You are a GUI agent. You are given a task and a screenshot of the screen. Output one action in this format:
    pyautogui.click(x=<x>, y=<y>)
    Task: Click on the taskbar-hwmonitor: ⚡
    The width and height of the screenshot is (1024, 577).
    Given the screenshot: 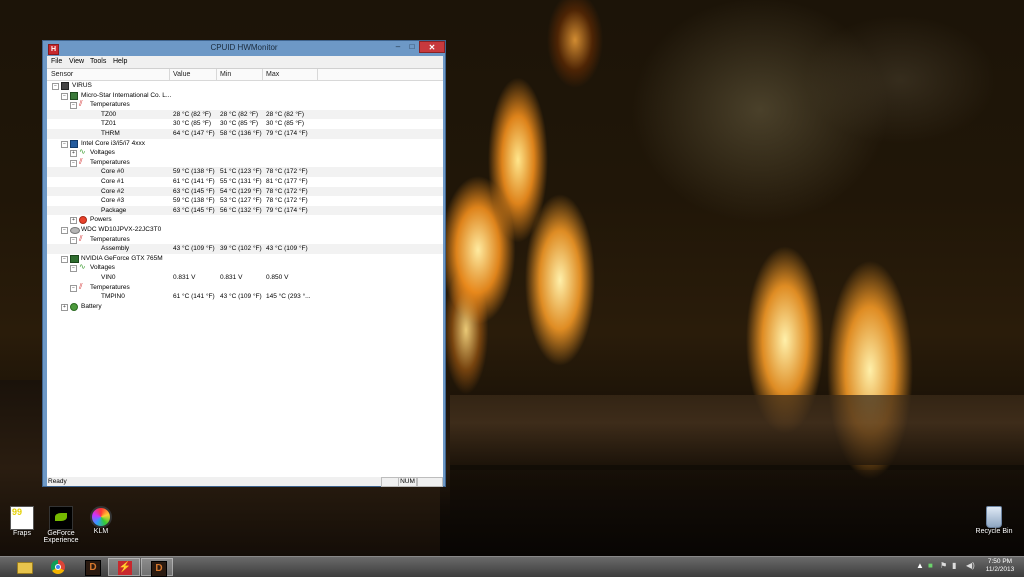 What is the action you would take?
    pyautogui.click(x=124, y=567)
    